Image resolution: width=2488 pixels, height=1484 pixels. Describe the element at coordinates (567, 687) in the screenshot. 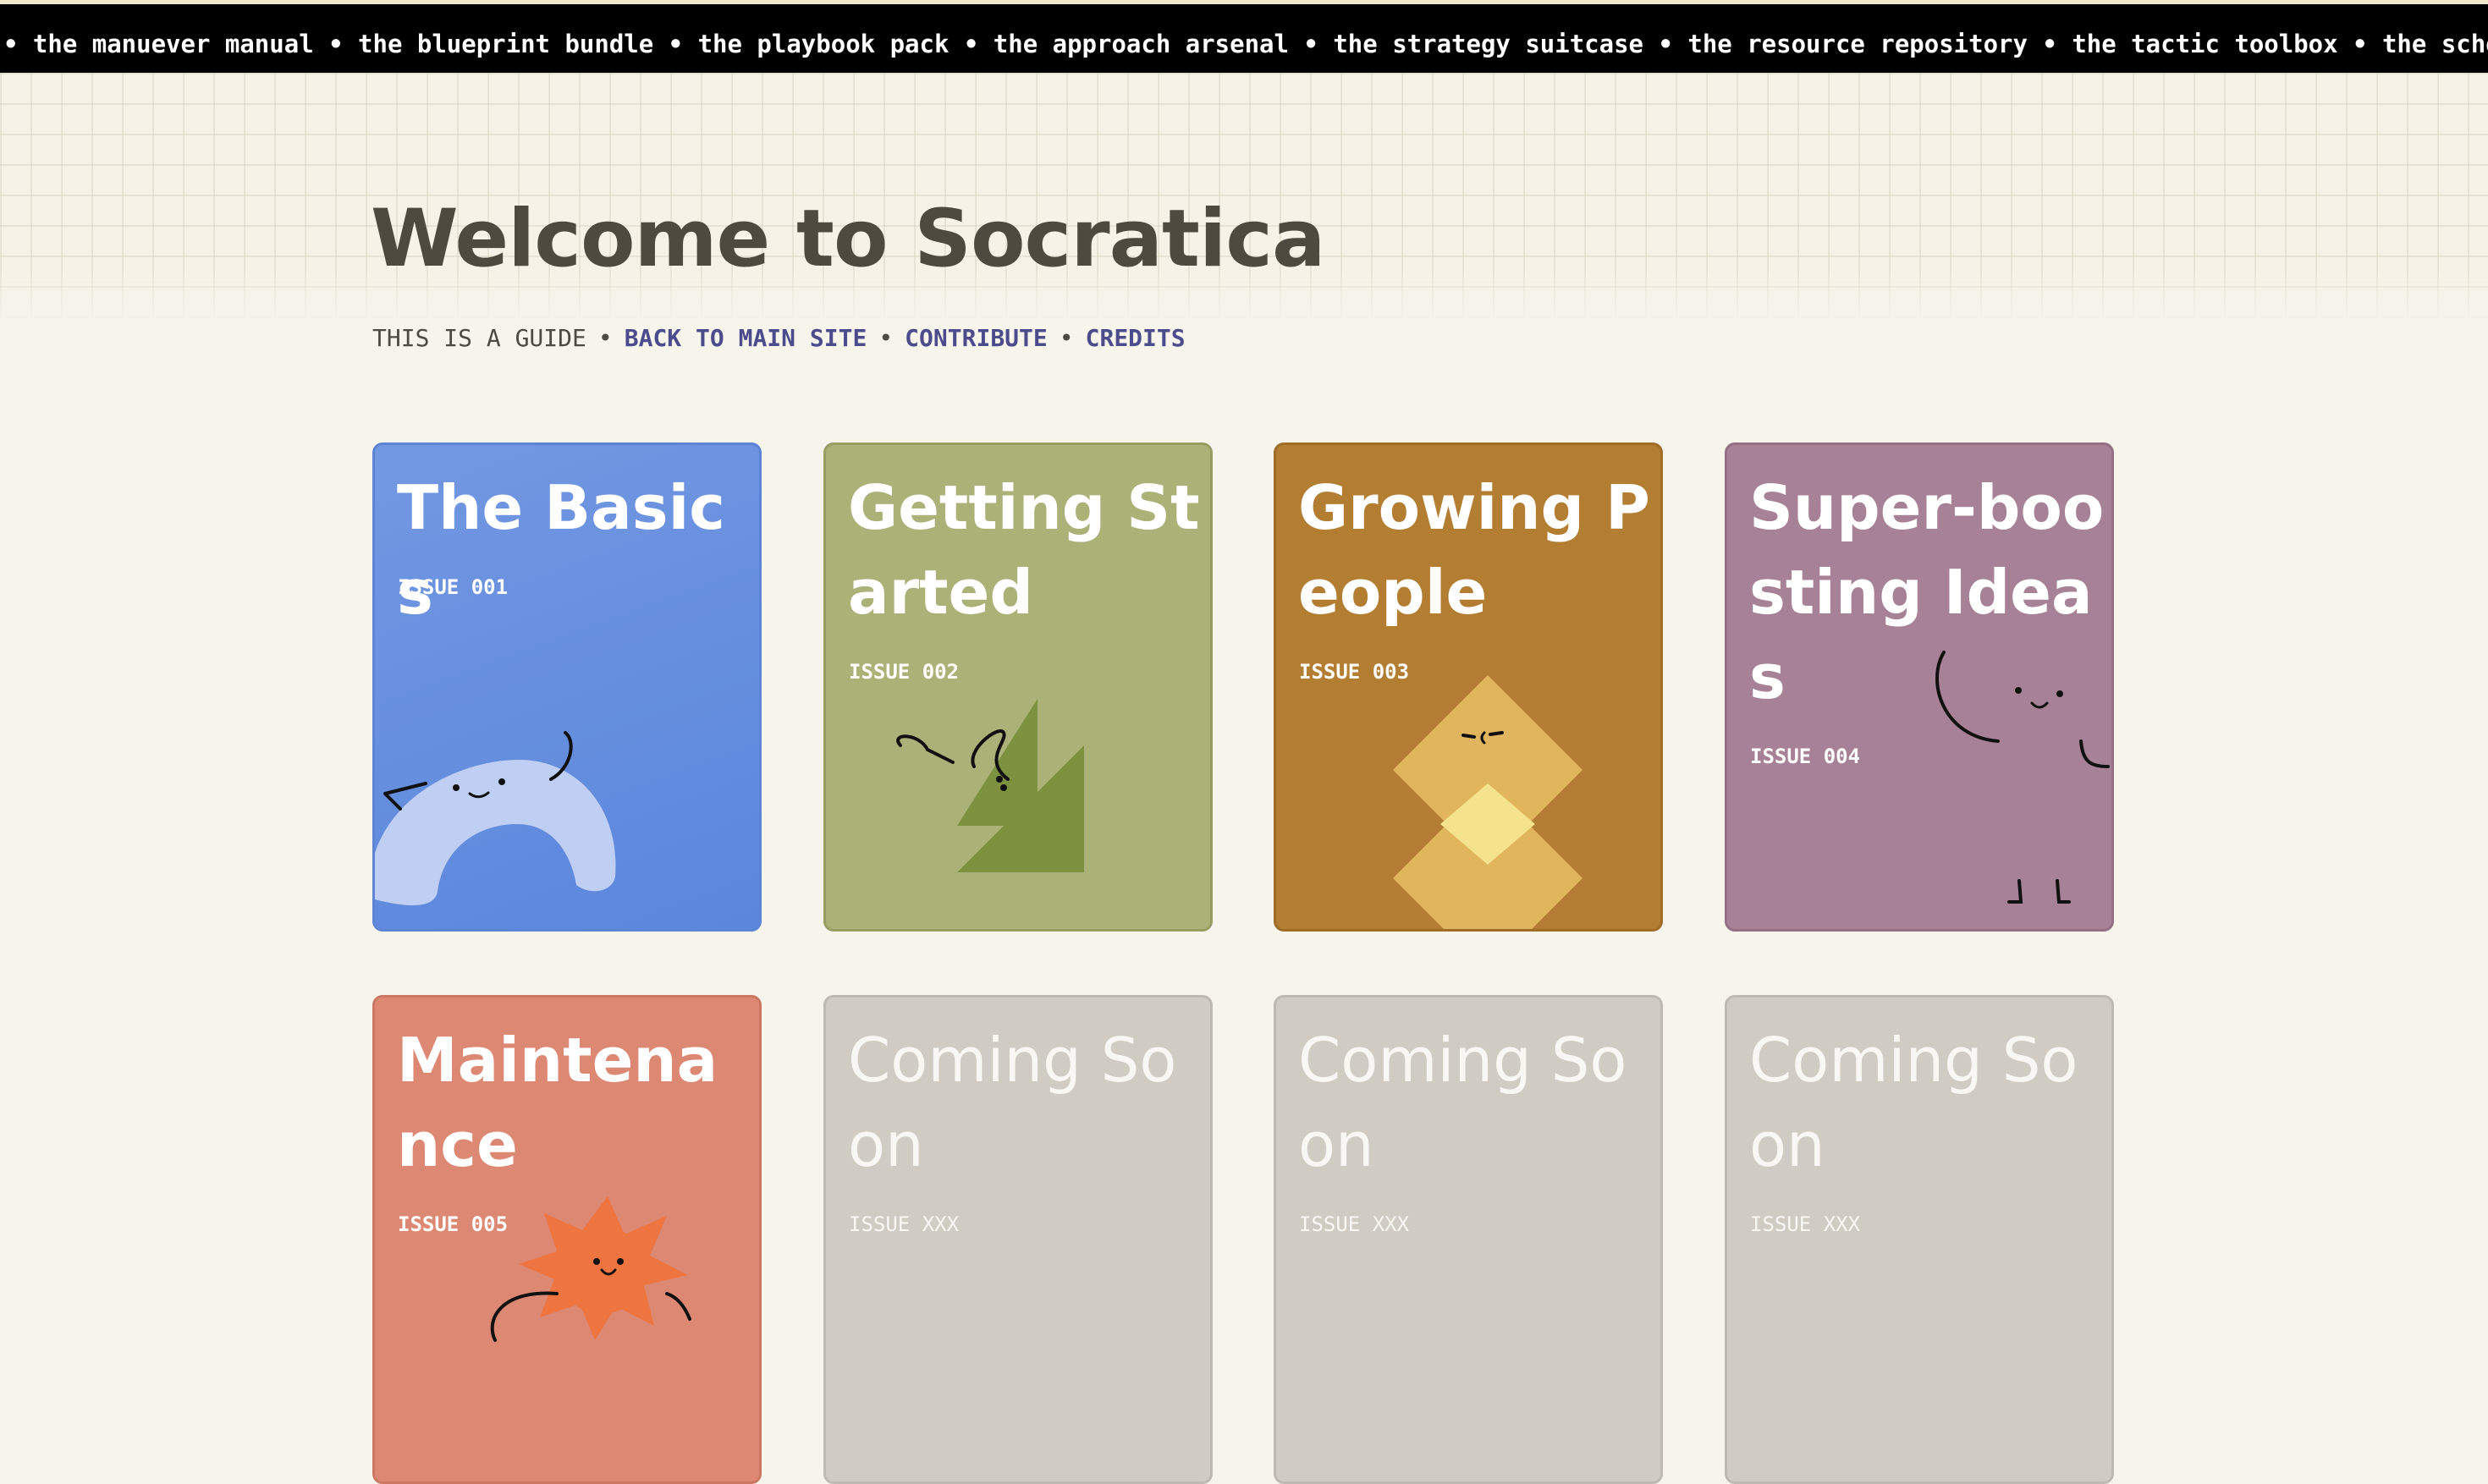

I see `issue-card-the-basics: The Basics ISSUE 001` at that location.